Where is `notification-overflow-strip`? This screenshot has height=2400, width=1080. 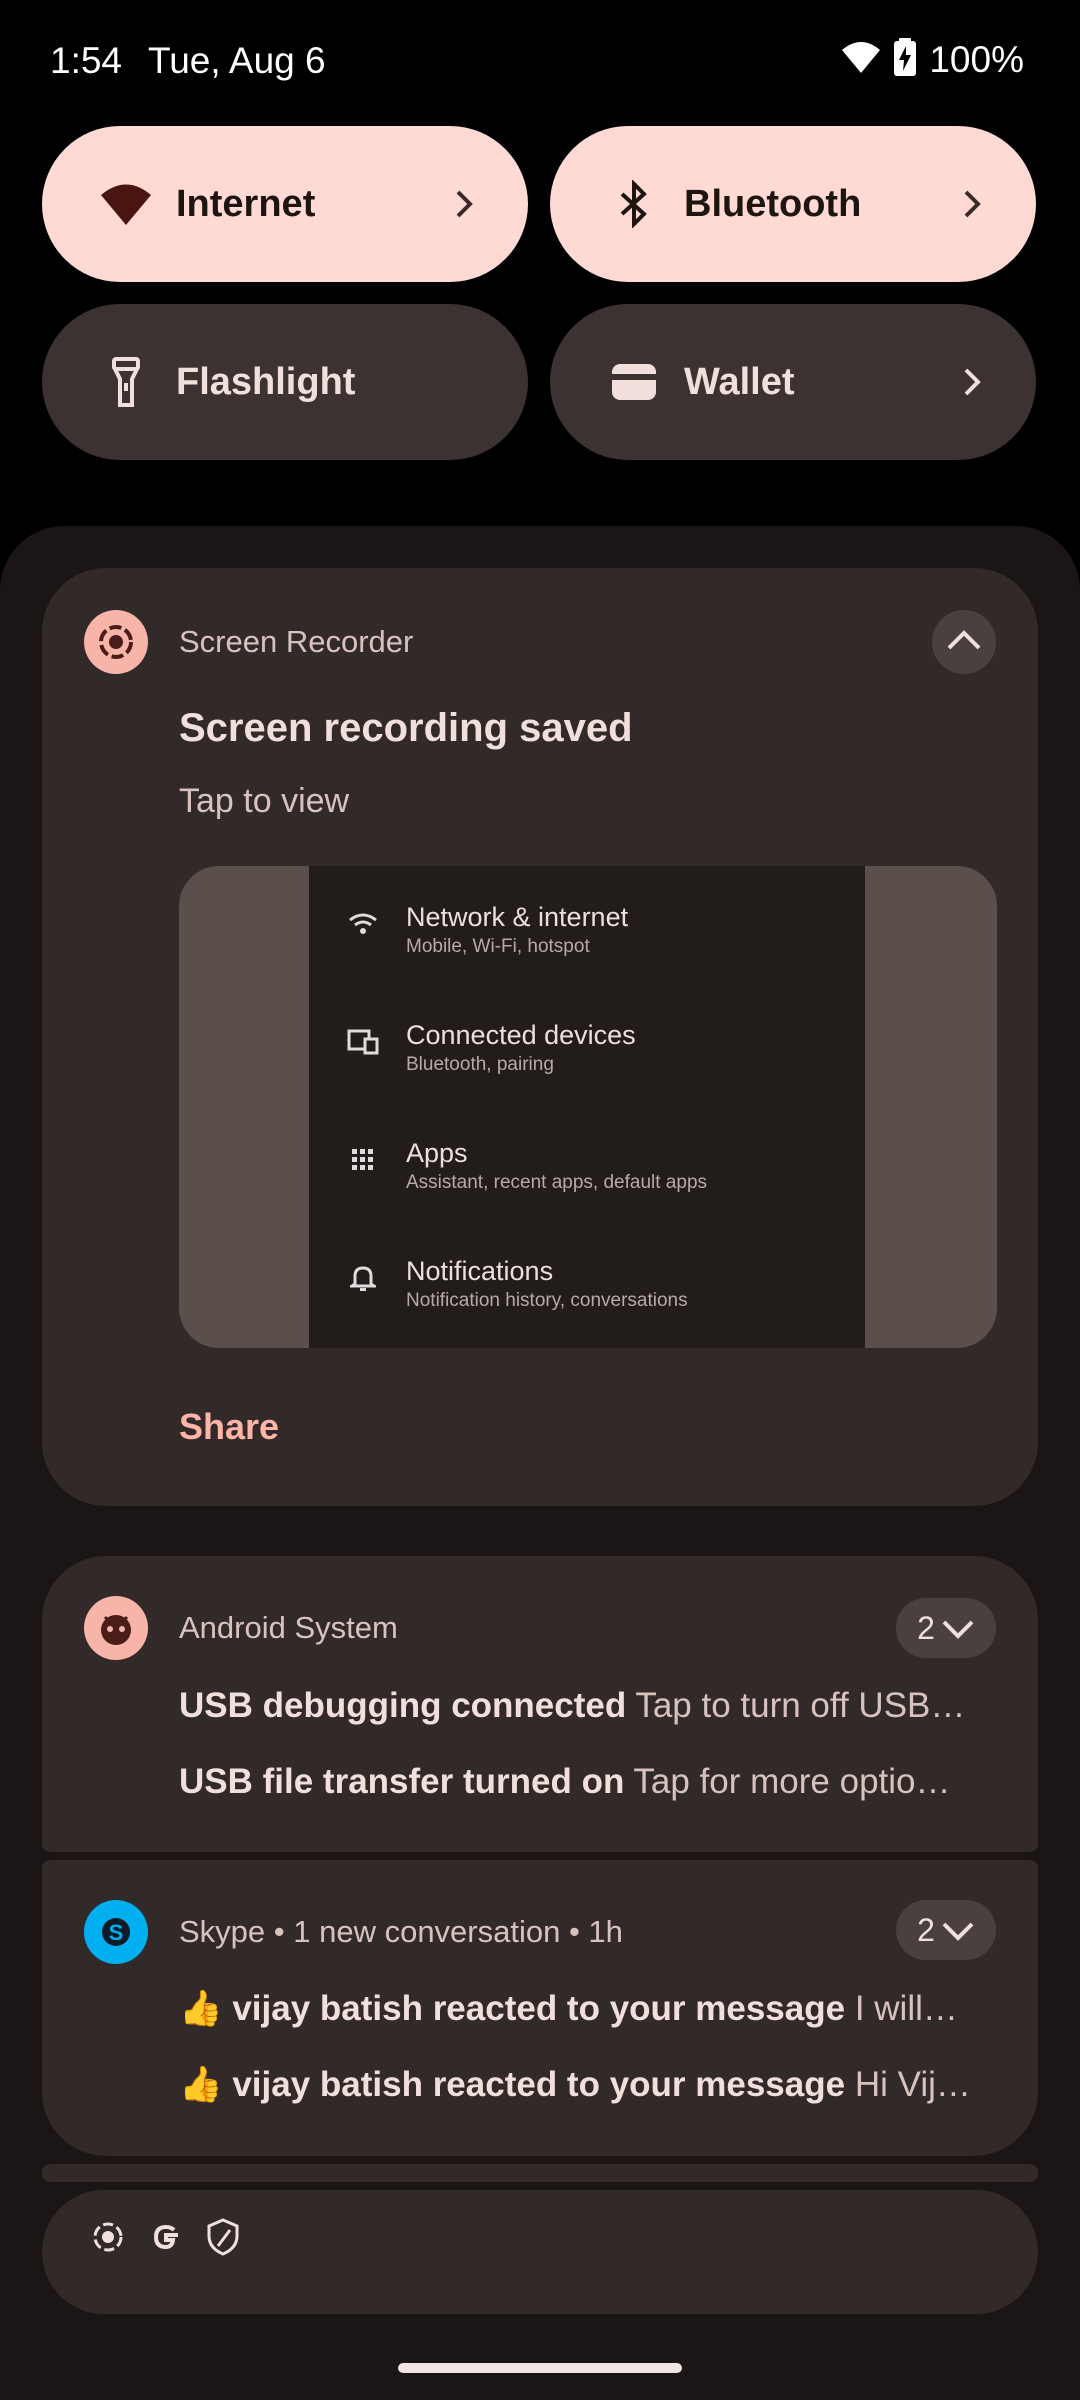 notification-overflow-strip is located at coordinates (540, 2173).